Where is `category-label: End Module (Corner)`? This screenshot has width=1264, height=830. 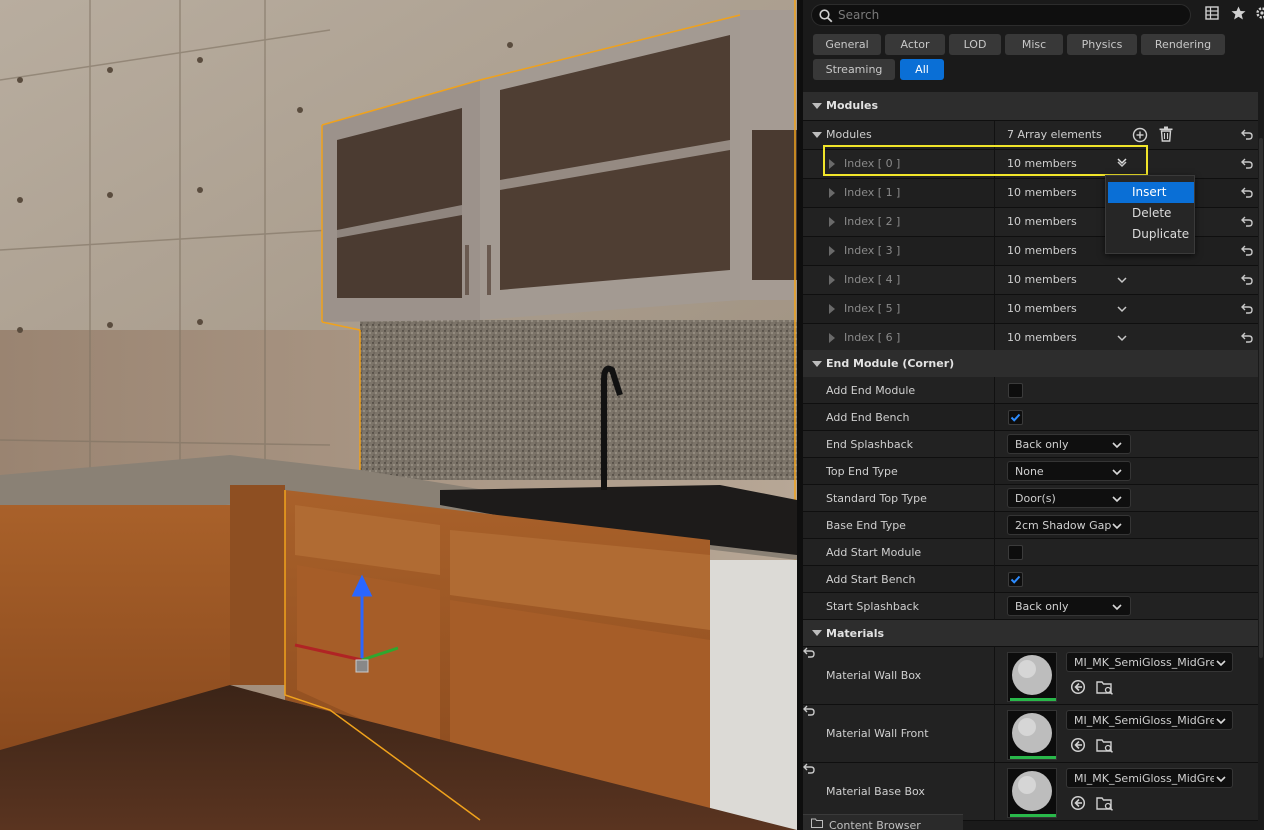 category-label: End Module (Corner) is located at coordinates (890, 363).